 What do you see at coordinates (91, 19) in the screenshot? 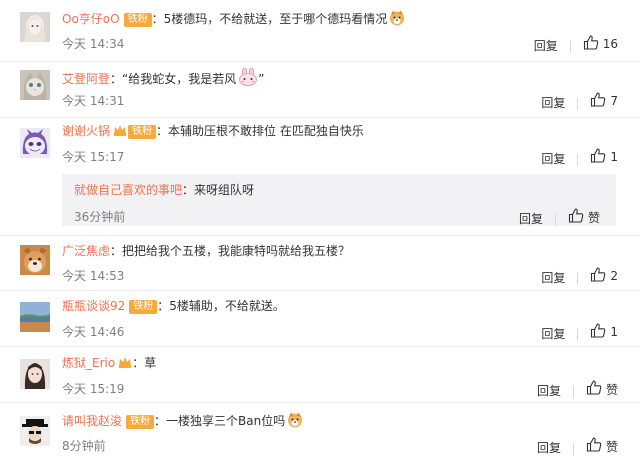
I see `username: Oo亨仔oO` at bounding box center [91, 19].